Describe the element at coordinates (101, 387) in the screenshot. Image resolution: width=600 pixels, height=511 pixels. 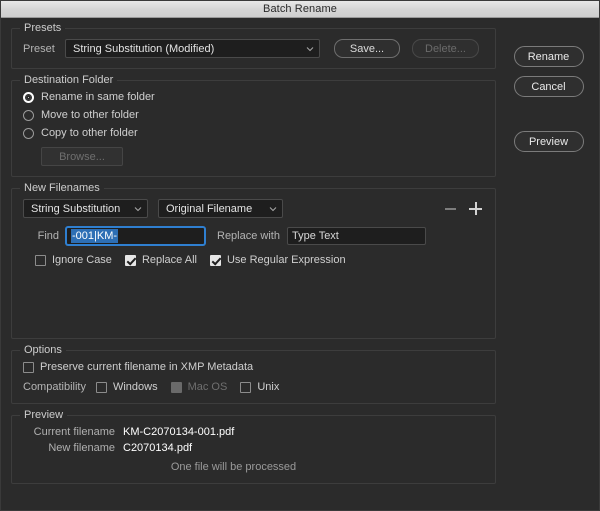
I see `checkbox-windows` at that location.